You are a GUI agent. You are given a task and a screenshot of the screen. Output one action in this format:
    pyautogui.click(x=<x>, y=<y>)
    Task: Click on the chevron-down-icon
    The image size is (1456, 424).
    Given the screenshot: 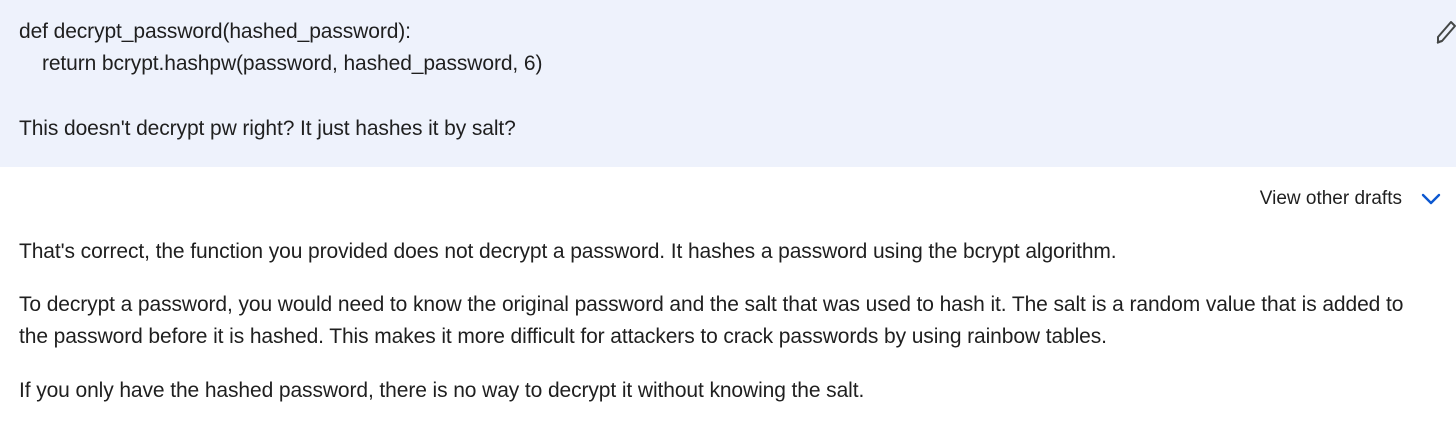 What is the action you would take?
    pyautogui.click(x=1431, y=199)
    